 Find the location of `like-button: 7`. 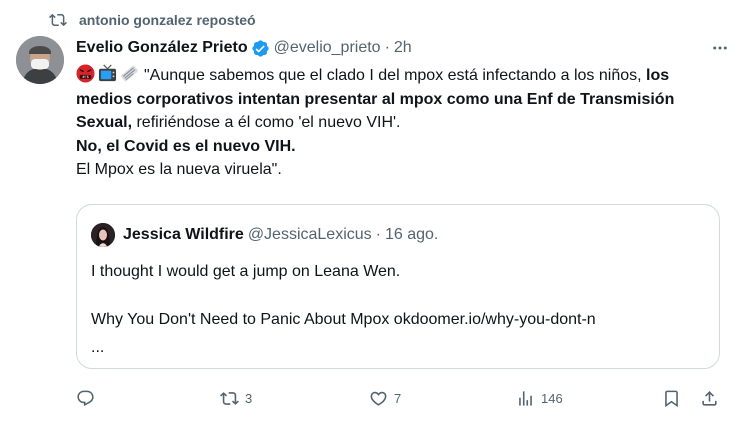

like-button: 7 is located at coordinates (385, 398).